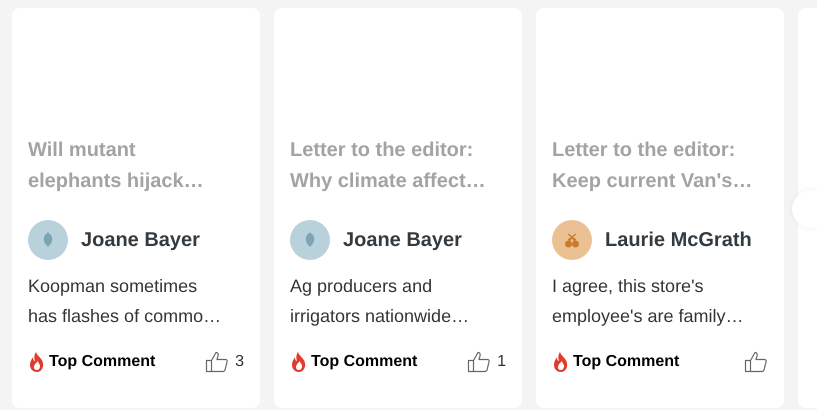  Describe the element at coordinates (678, 240) in the screenshot. I see `author-name: Laurie McGrath` at that location.